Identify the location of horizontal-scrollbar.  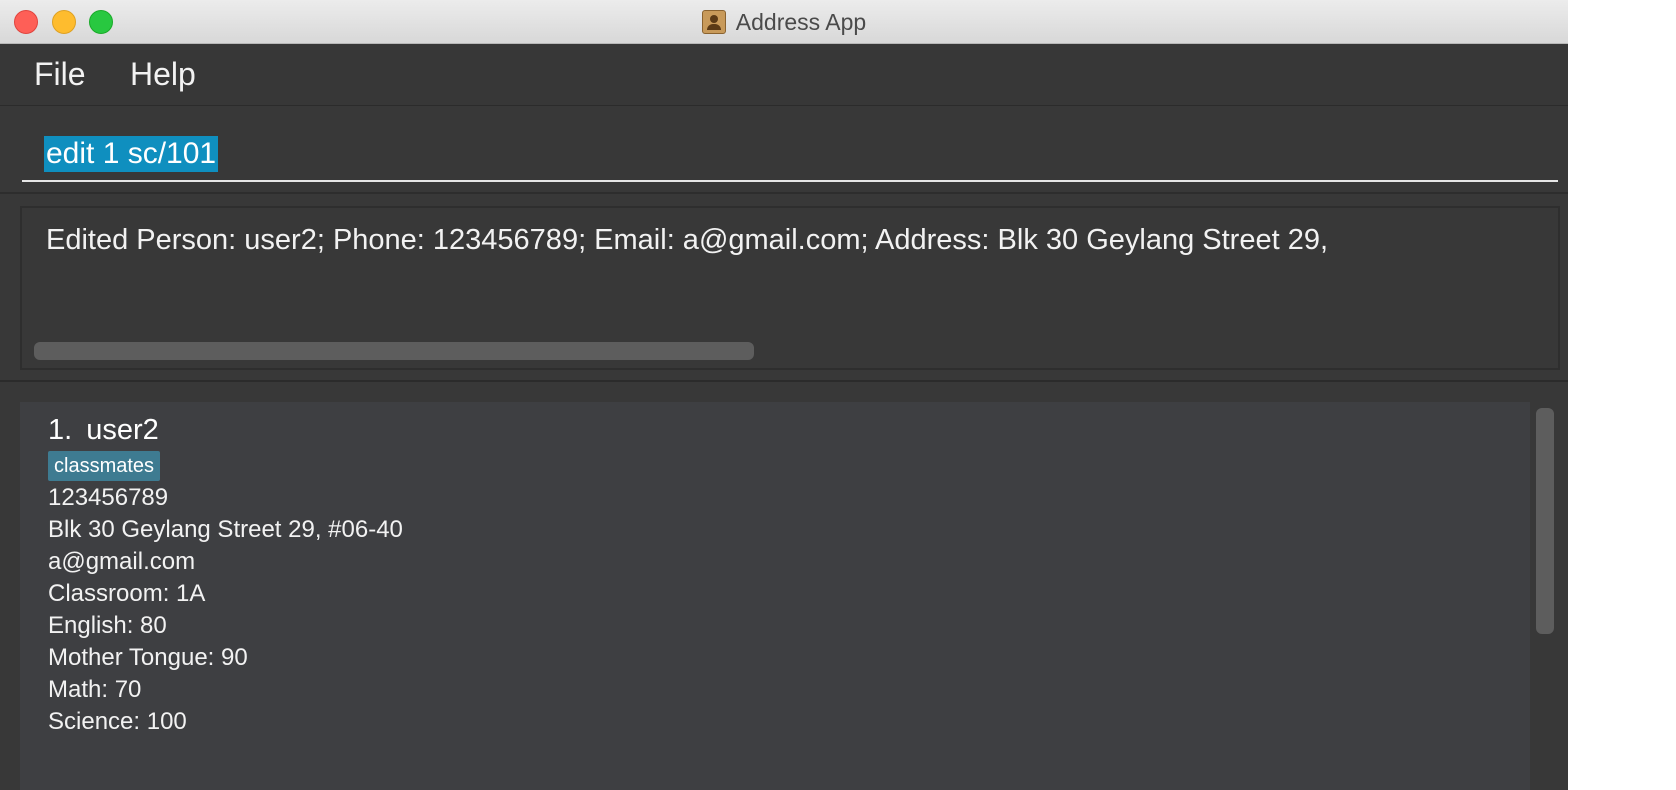
(394, 351).